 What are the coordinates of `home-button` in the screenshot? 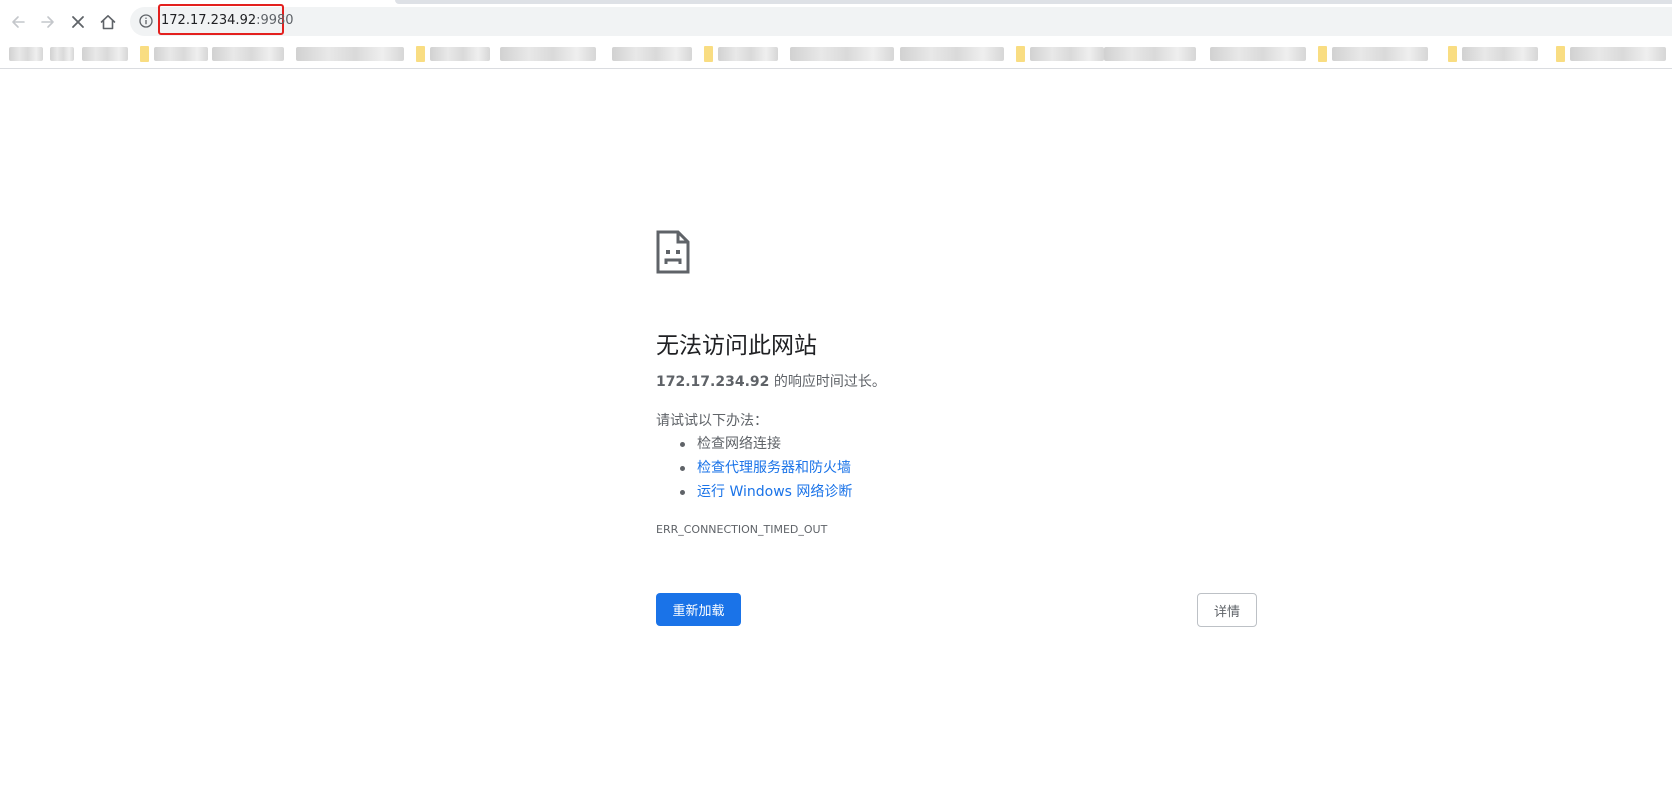 It's located at (108, 22).